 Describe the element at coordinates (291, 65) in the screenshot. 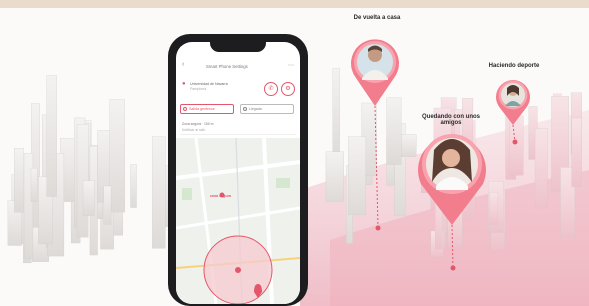

I see `menu-icon: ⋯` at that location.